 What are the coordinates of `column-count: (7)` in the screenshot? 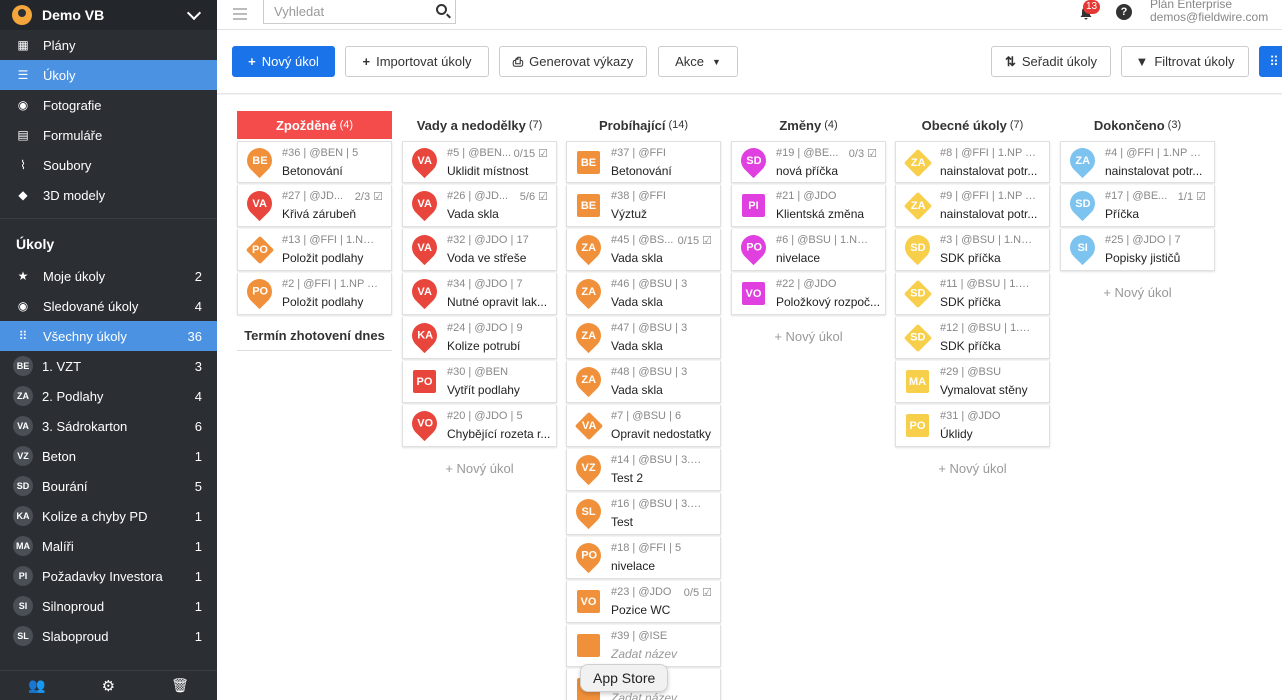 It's located at (1016, 125).